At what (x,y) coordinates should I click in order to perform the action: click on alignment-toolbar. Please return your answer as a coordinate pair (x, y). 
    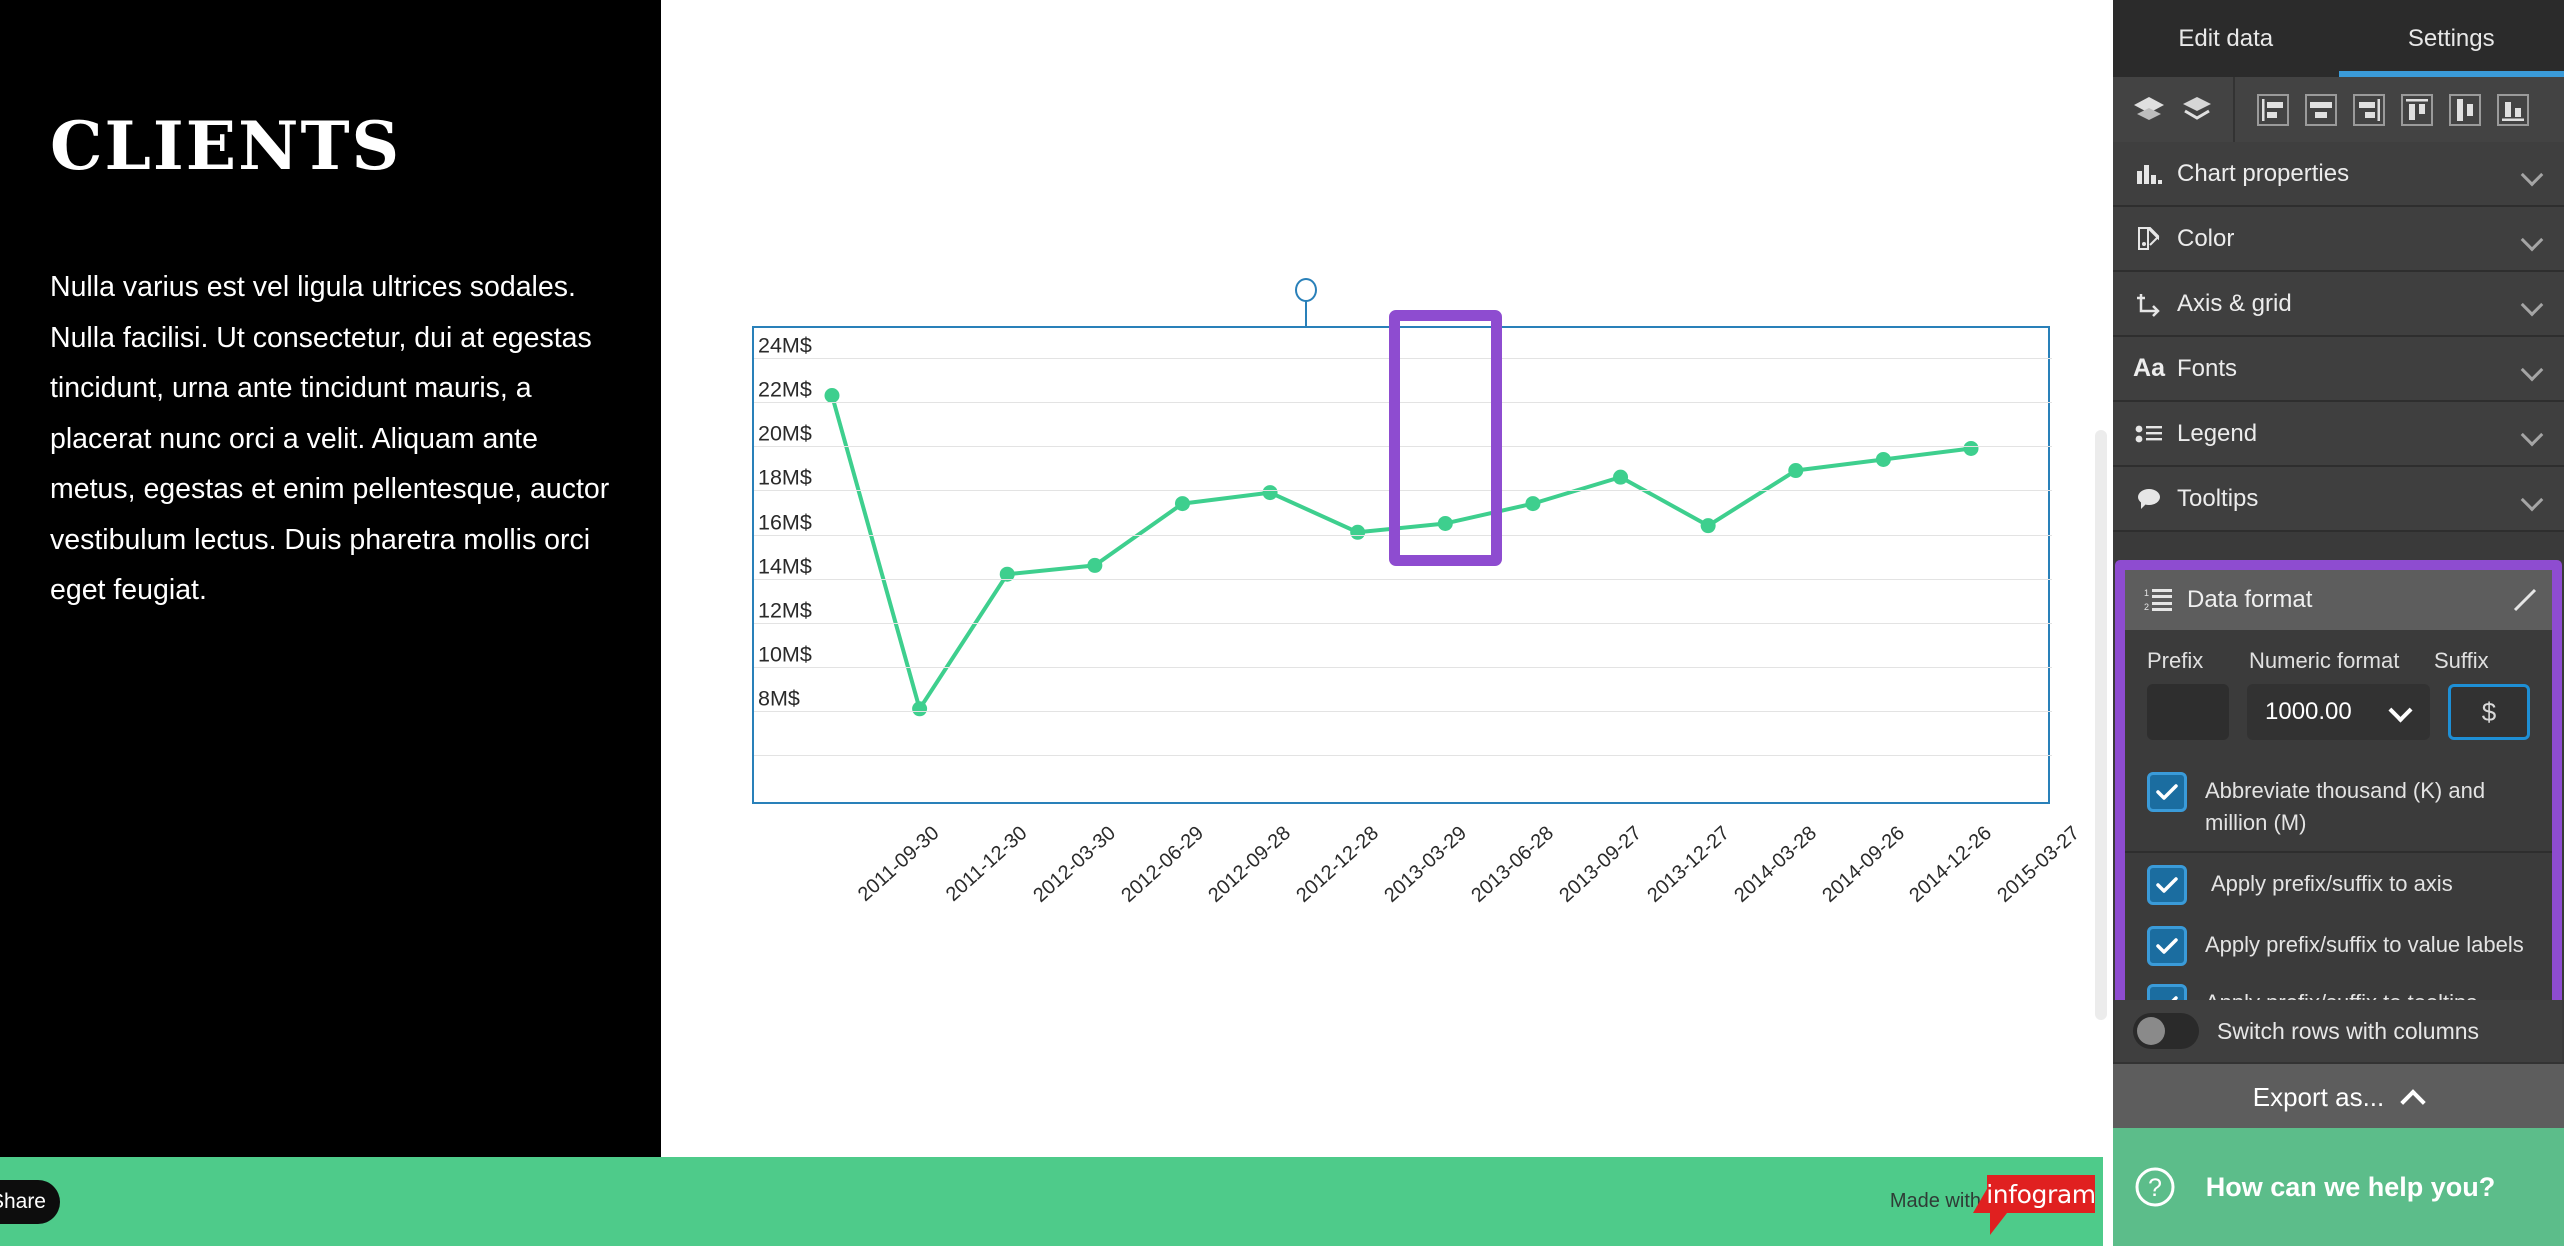
    Looking at the image, I should click on (2338, 109).